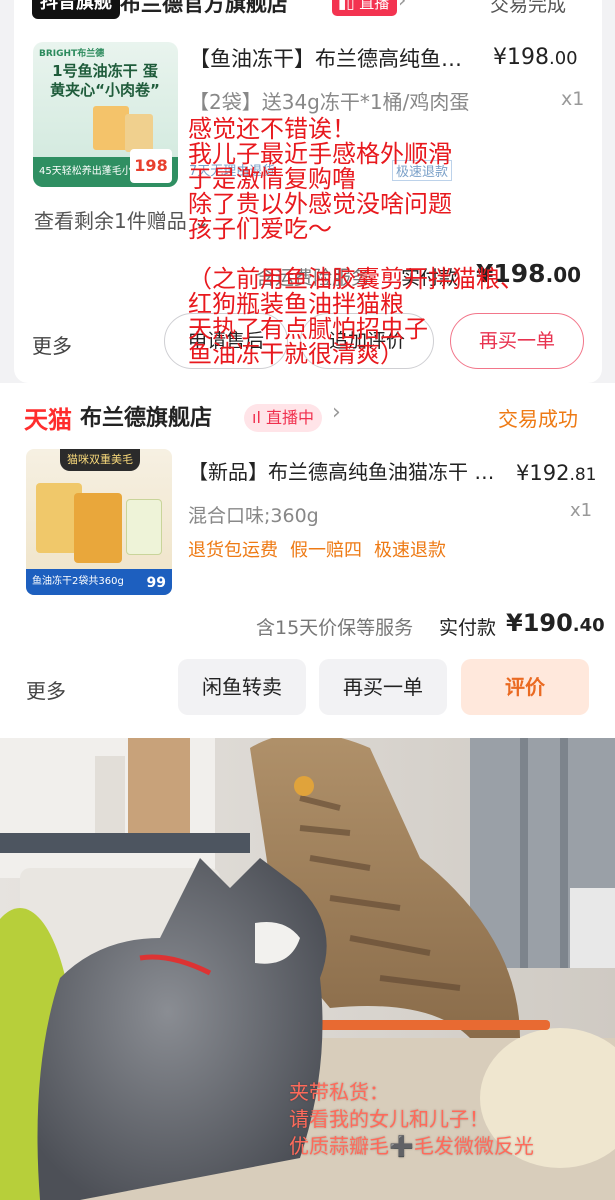 This screenshot has width=615, height=1200. Describe the element at coordinates (146, 416) in the screenshot. I see `shop-name: 布兰德旗舰店` at that location.